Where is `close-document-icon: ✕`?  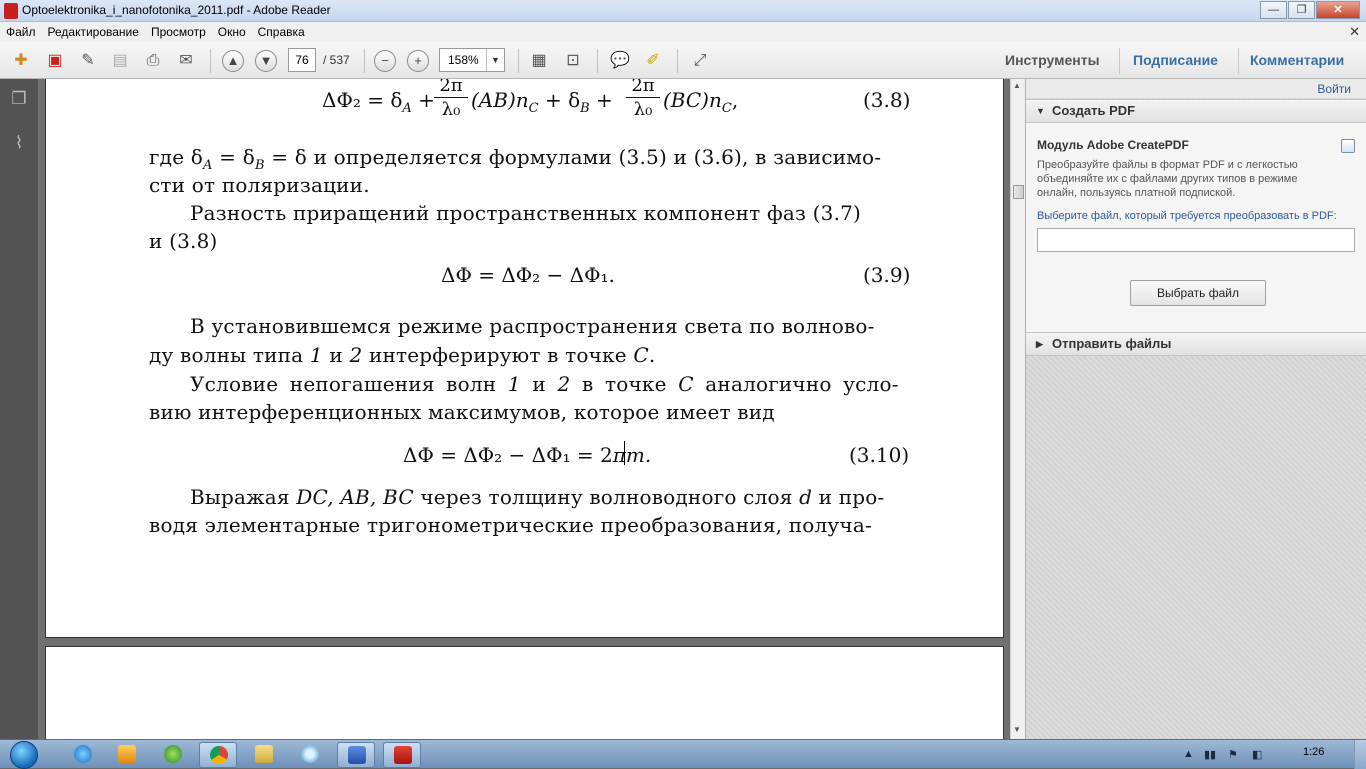
close-document-icon: ✕ is located at coordinates (1354, 32).